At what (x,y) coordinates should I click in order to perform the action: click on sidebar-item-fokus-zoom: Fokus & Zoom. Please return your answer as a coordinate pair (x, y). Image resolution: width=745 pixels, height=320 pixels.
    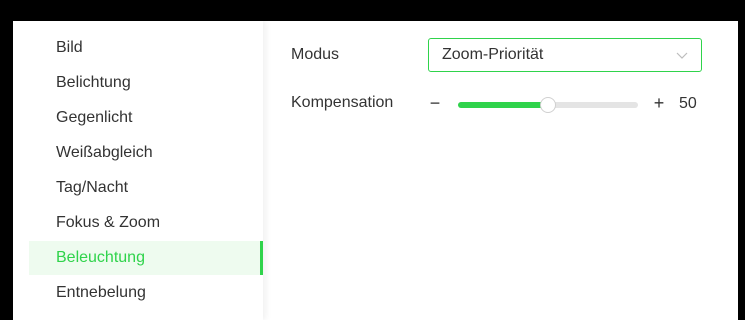
    Looking at the image, I should click on (146, 223).